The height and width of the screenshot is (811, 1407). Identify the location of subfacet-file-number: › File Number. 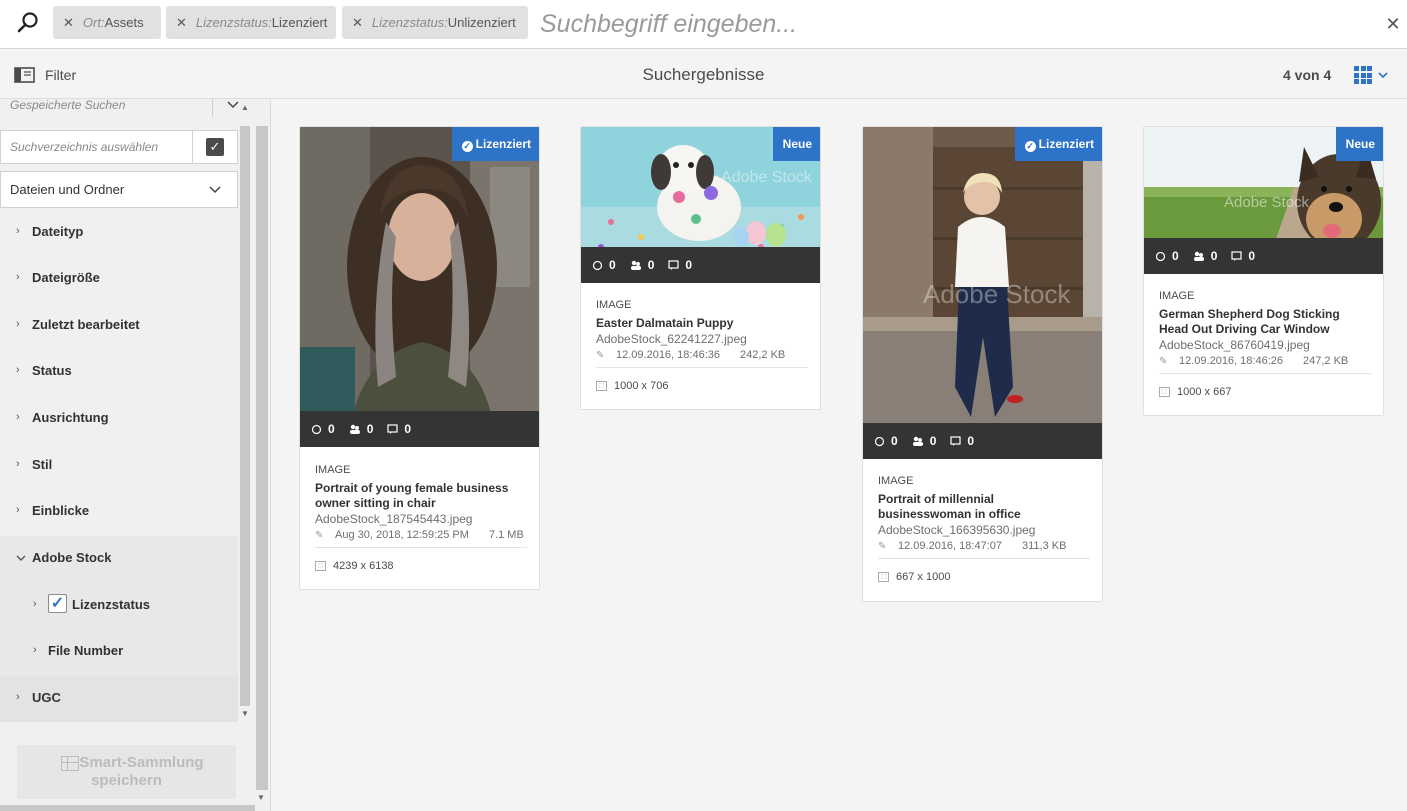
(119, 652).